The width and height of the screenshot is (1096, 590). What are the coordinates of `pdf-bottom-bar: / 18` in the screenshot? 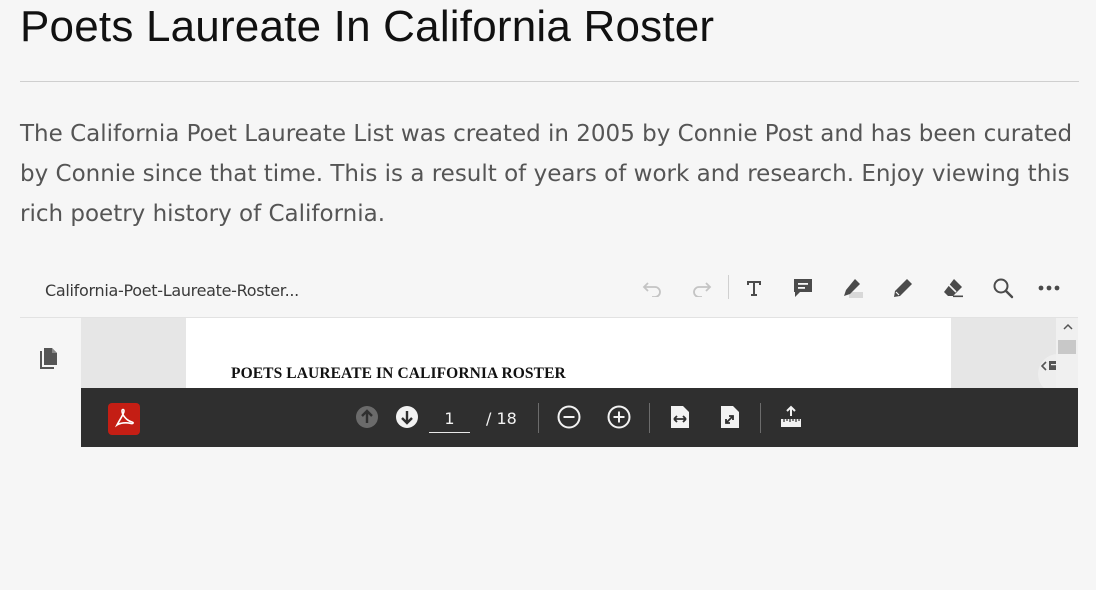 It's located at (579, 417).